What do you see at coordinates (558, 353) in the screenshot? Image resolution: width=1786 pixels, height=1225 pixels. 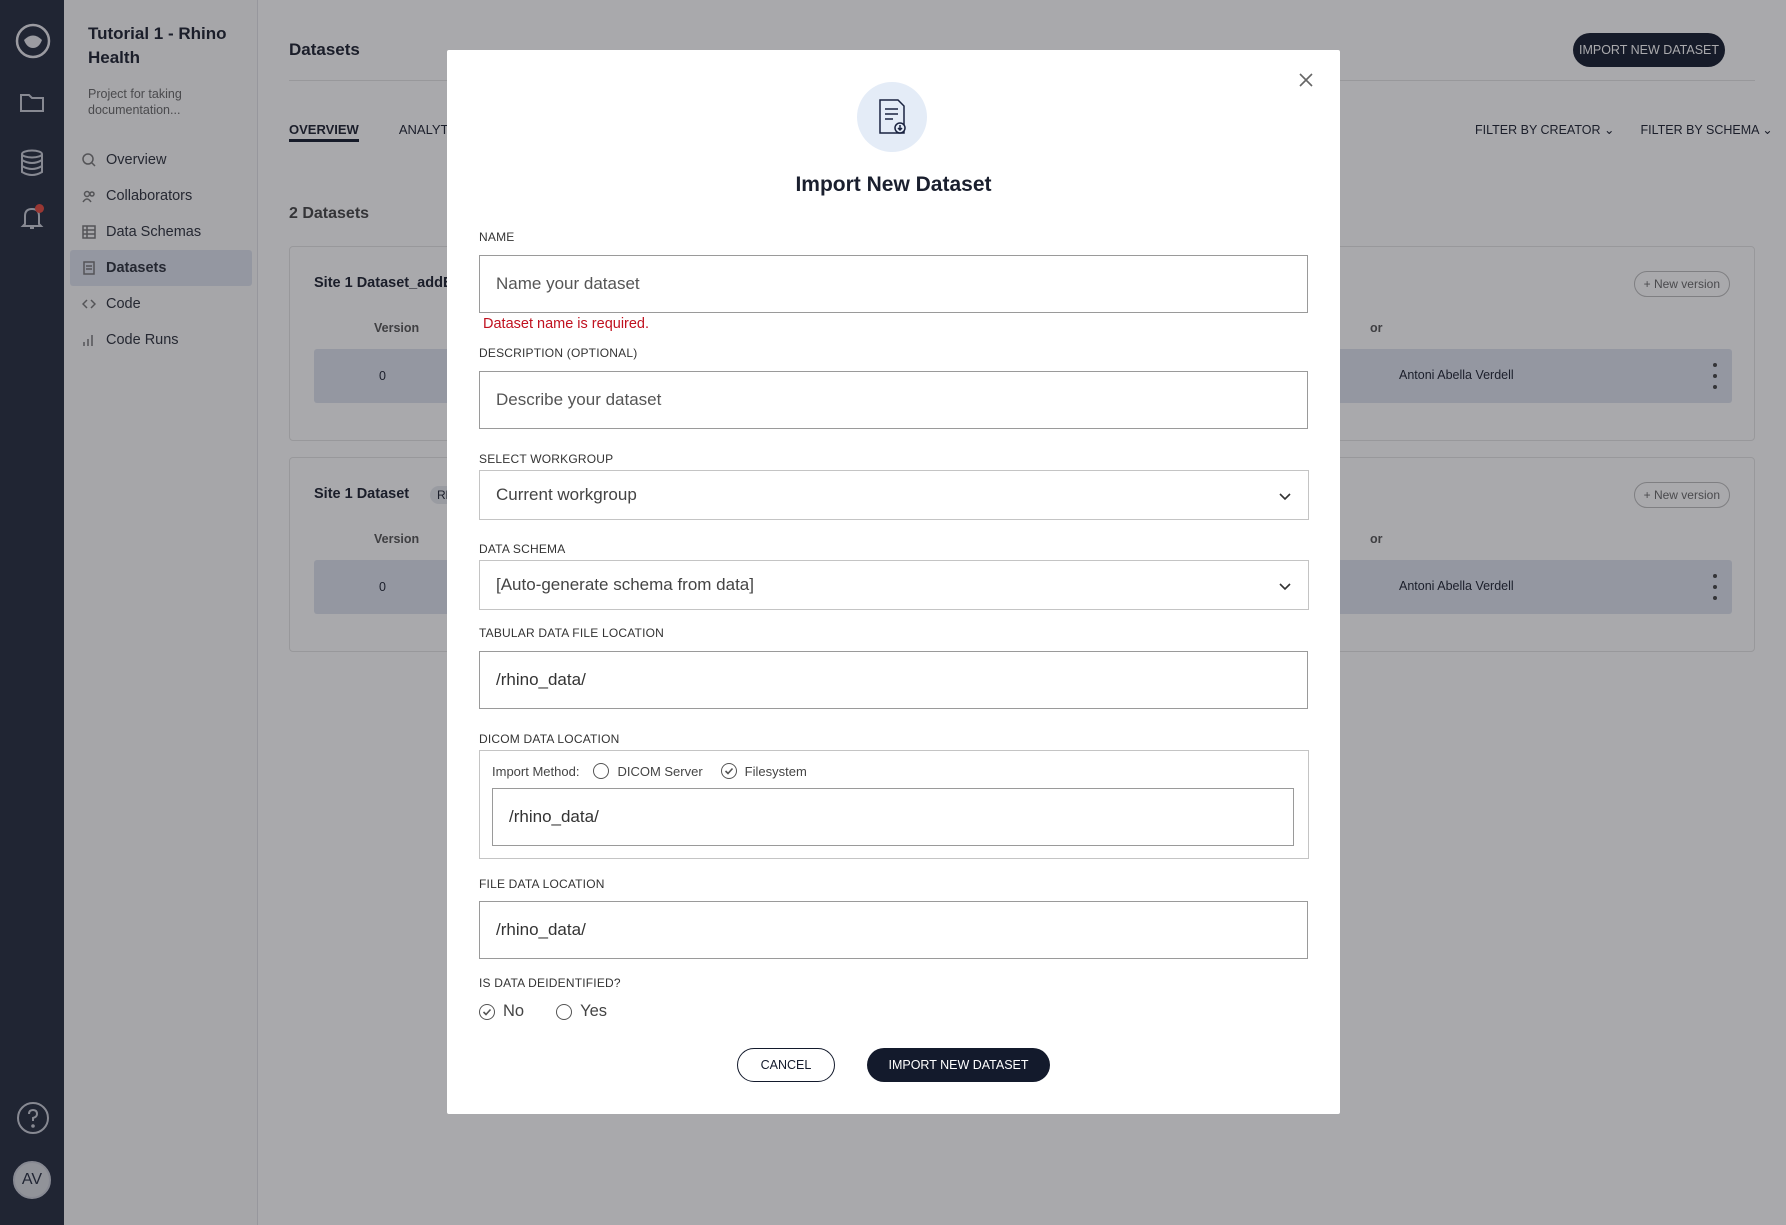 I see `description-label: DESCRIPTION (OPTIONAL)` at bounding box center [558, 353].